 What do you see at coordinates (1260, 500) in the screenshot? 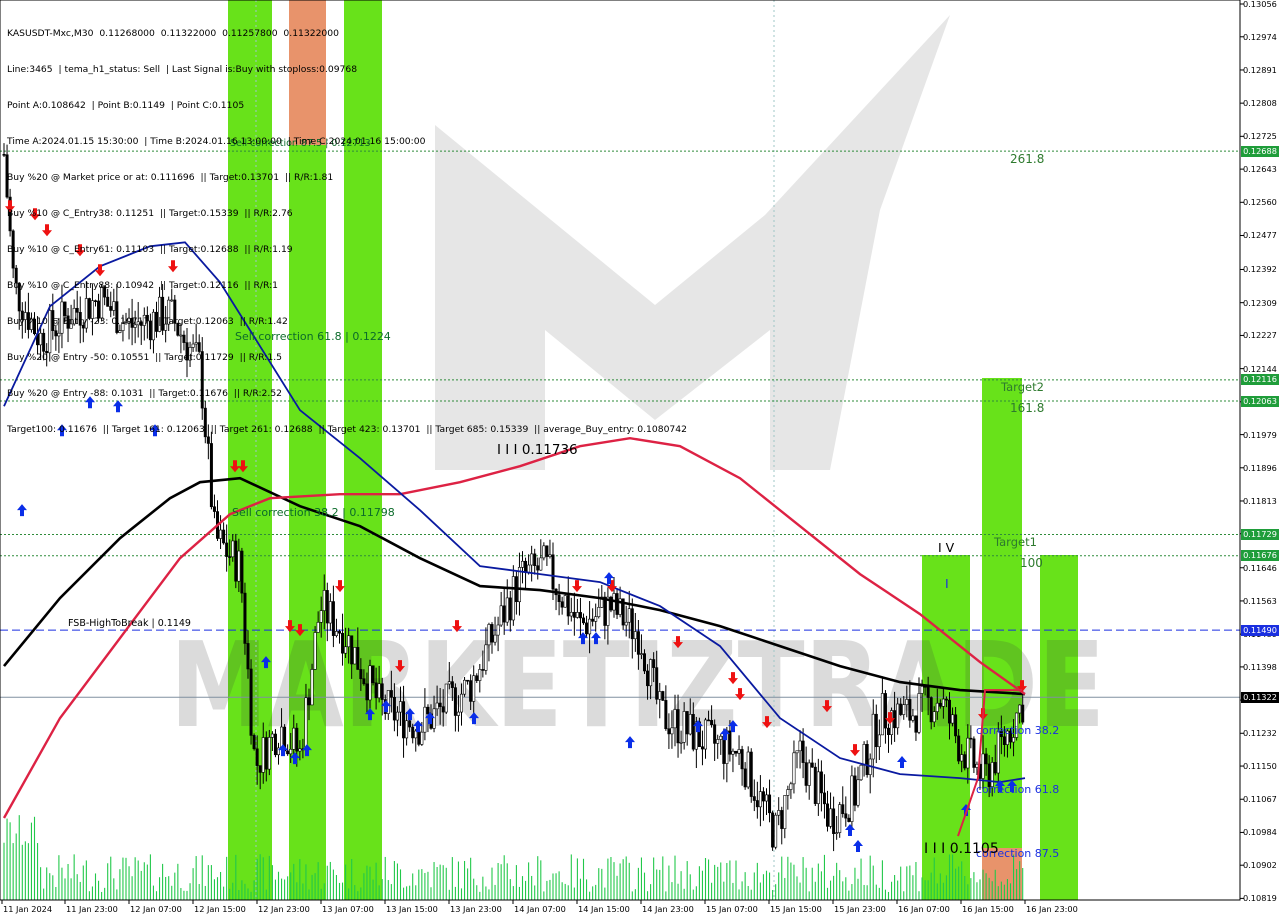
I see `price-tick-label: 0.11813` at bounding box center [1260, 500].